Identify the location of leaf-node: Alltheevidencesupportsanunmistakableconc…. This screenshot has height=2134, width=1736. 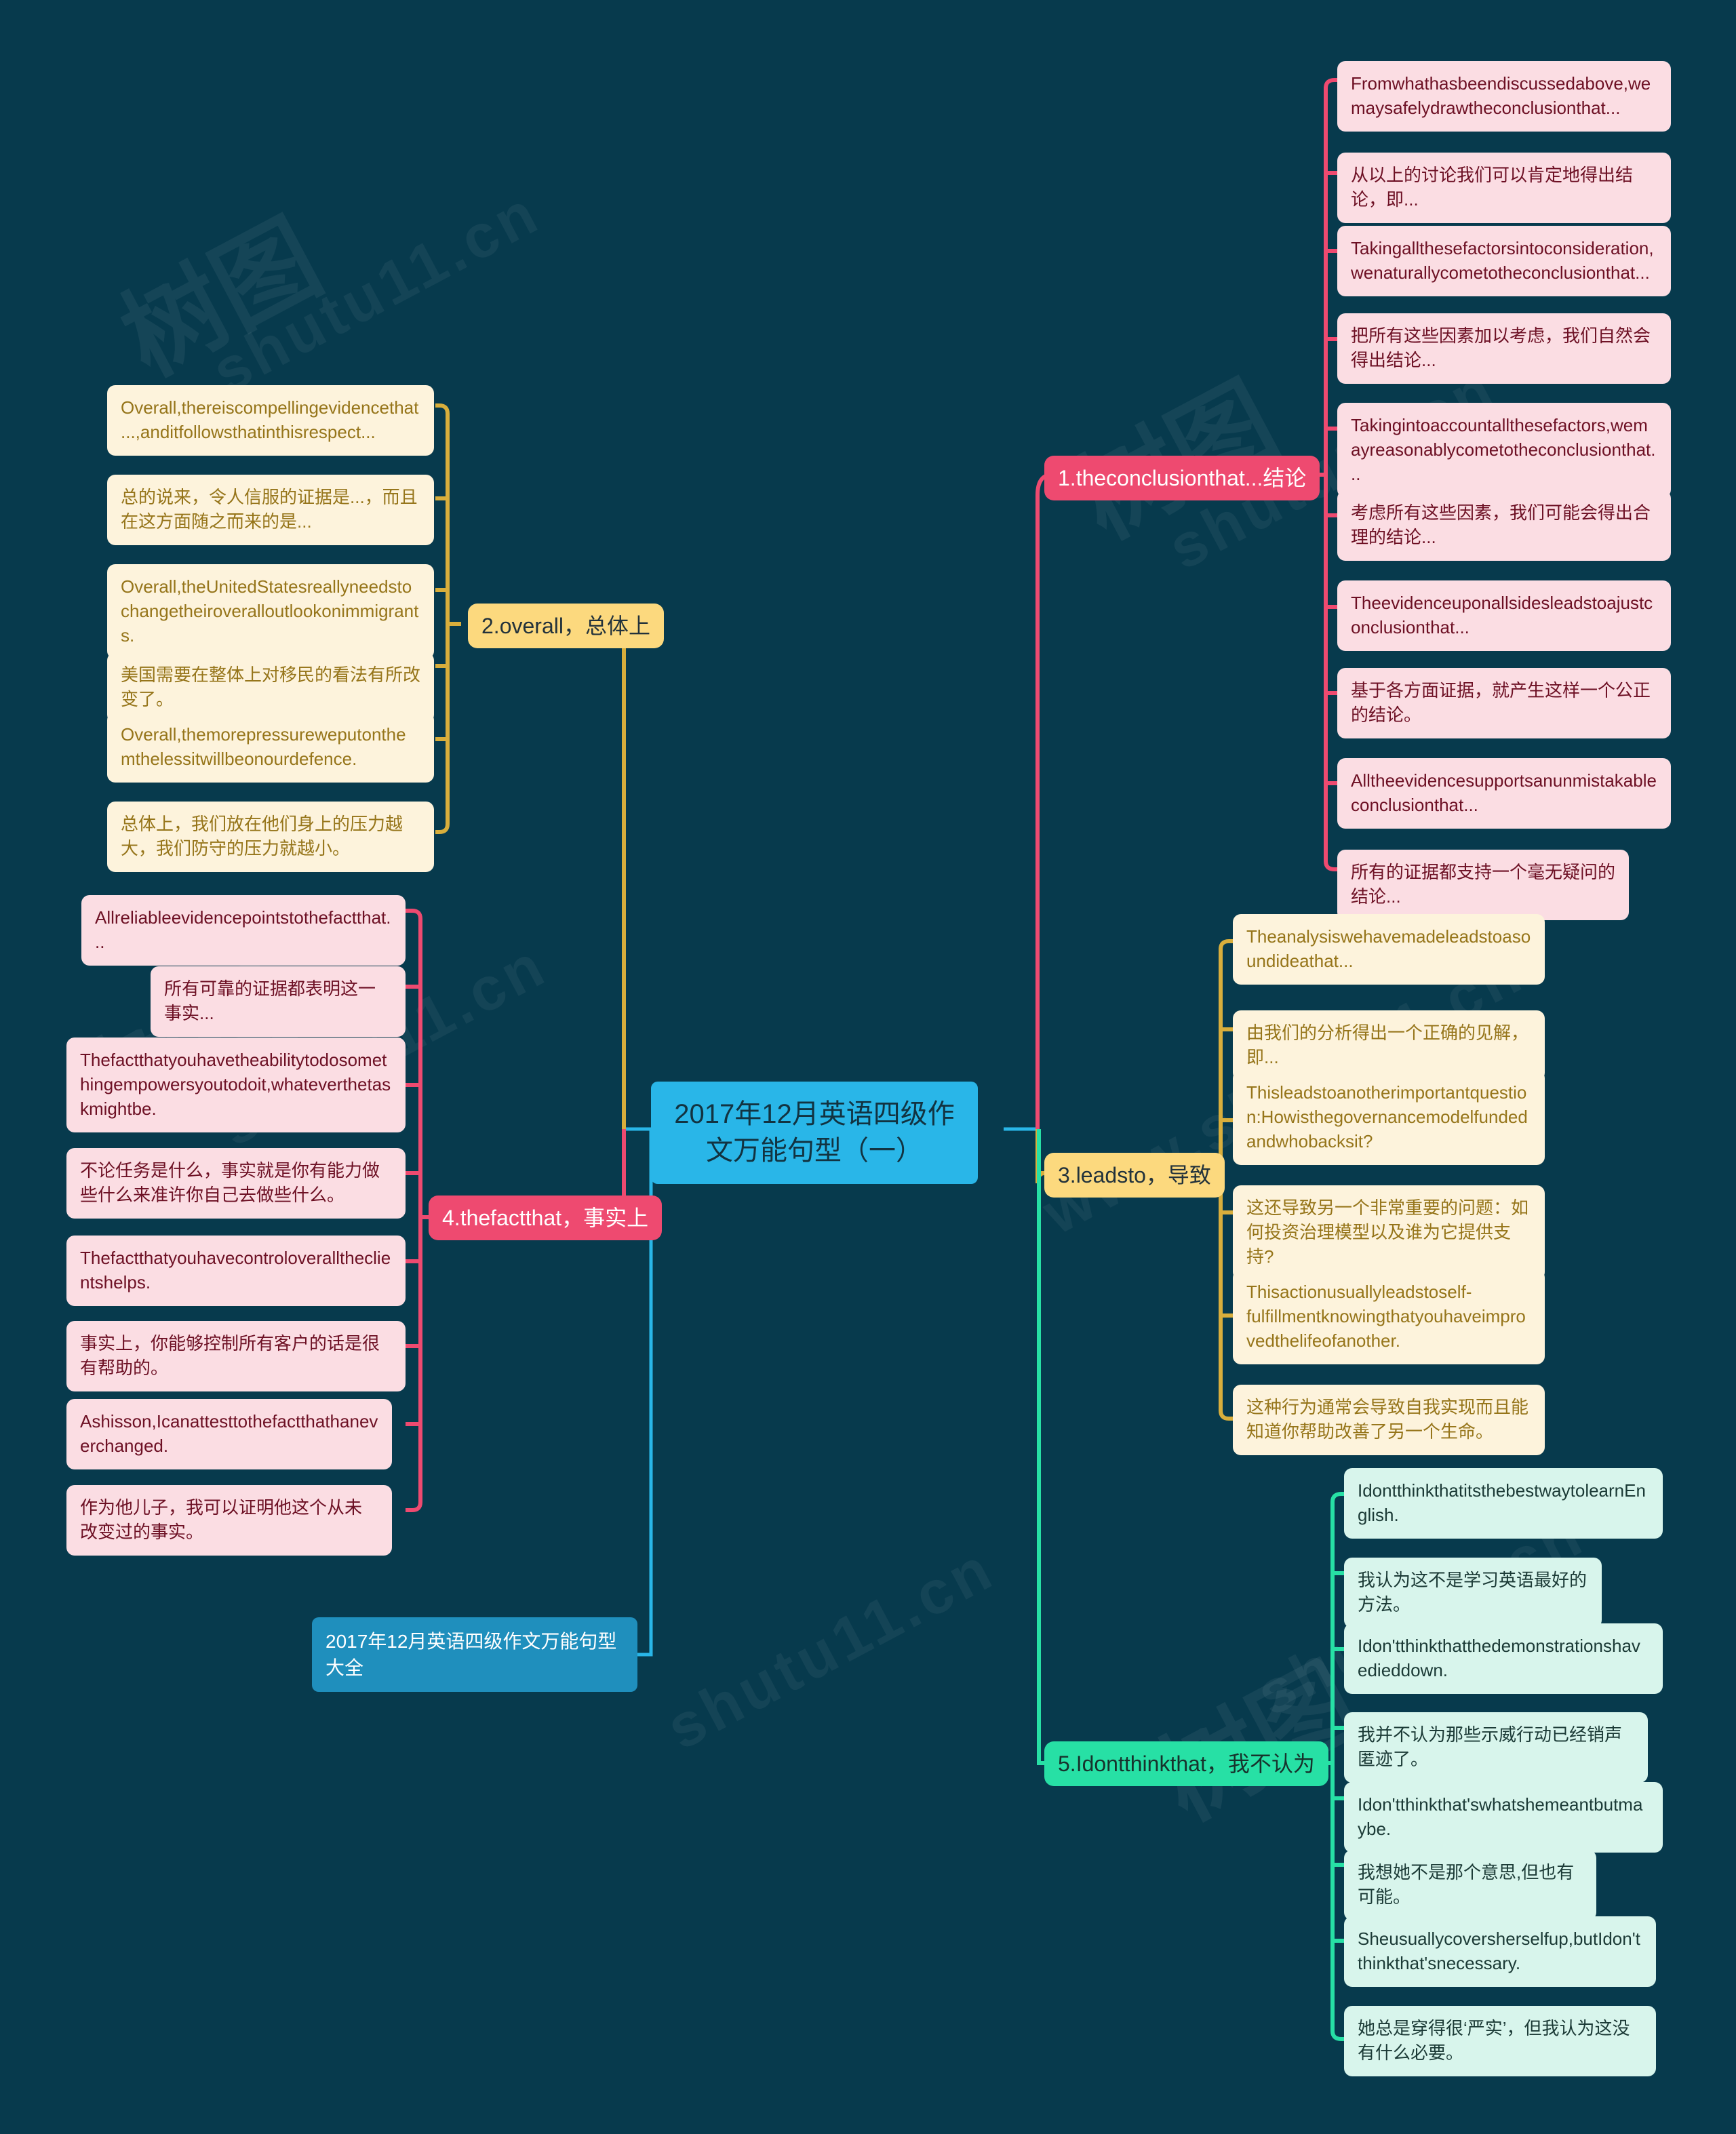
(1504, 793).